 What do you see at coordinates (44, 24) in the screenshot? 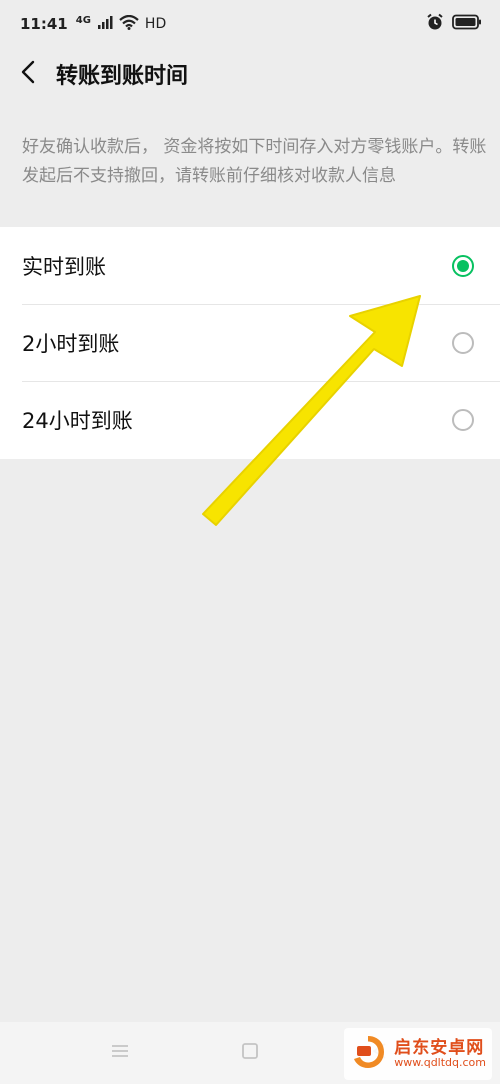
I see `status-time: 11:41` at bounding box center [44, 24].